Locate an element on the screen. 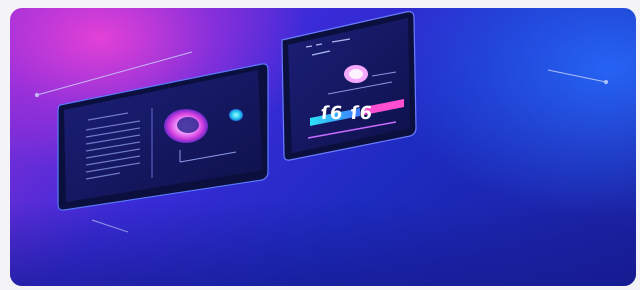  headline-text: ſ6 ſ6 is located at coordinates (347, 113).